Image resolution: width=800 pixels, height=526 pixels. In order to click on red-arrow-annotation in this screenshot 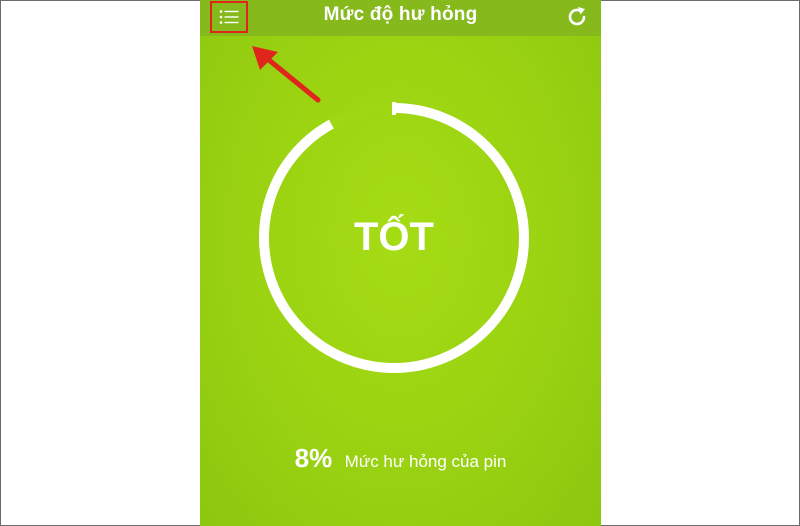, I will do `click(286, 74)`.